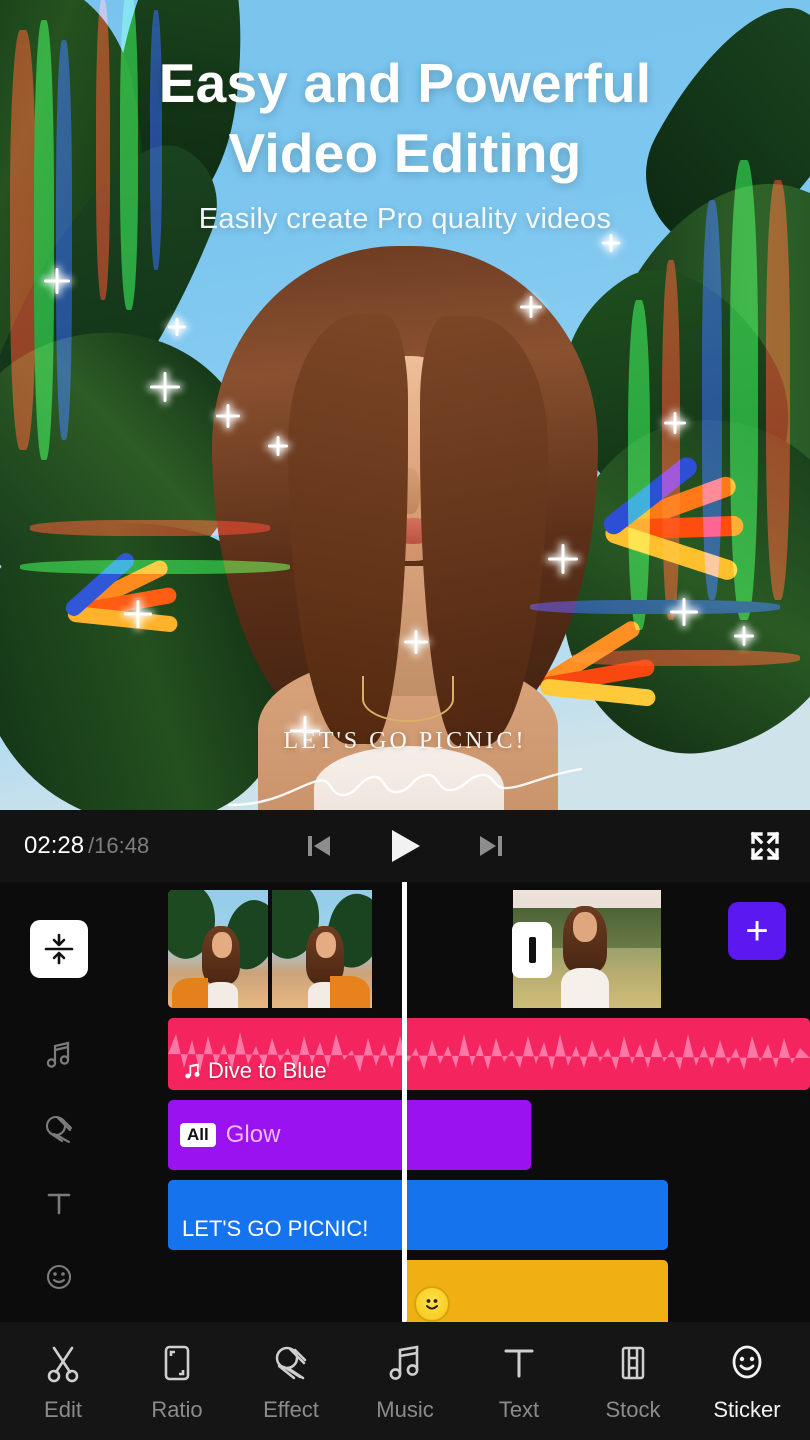 The height and width of the screenshot is (1440, 810). Describe the element at coordinates (119, 845) in the screenshot. I see `total-time: /16:48` at that location.